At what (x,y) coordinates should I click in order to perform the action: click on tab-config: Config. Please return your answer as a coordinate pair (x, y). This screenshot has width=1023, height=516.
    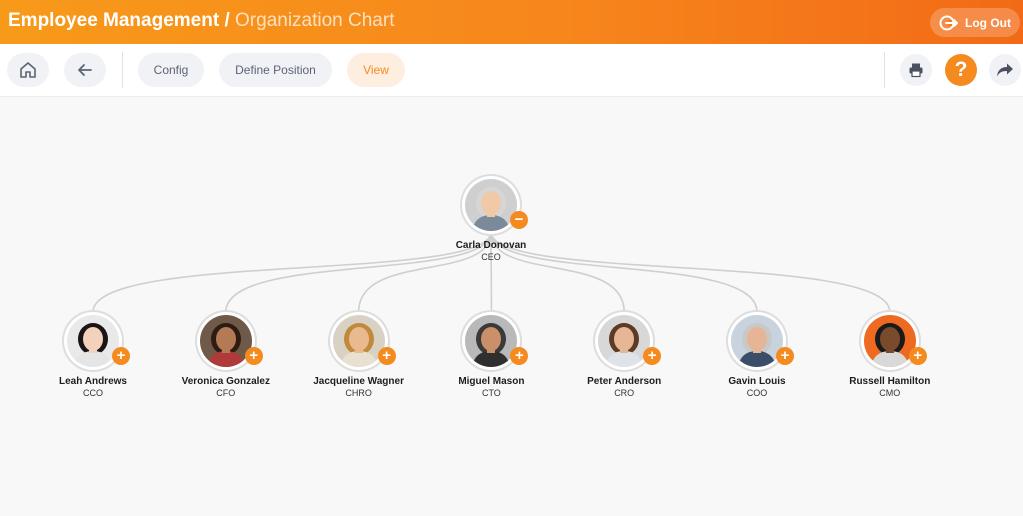
    Looking at the image, I should click on (171, 70).